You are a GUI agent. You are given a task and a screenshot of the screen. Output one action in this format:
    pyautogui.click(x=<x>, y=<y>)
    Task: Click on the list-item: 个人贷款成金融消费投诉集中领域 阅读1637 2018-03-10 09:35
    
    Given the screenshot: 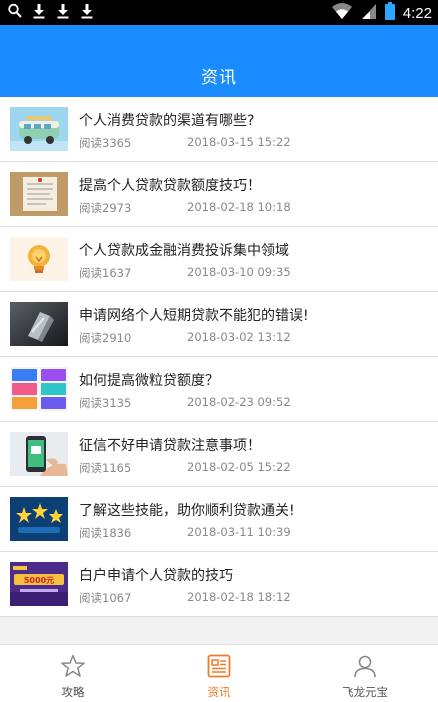 What is the action you would take?
    pyautogui.click(x=219, y=259)
    